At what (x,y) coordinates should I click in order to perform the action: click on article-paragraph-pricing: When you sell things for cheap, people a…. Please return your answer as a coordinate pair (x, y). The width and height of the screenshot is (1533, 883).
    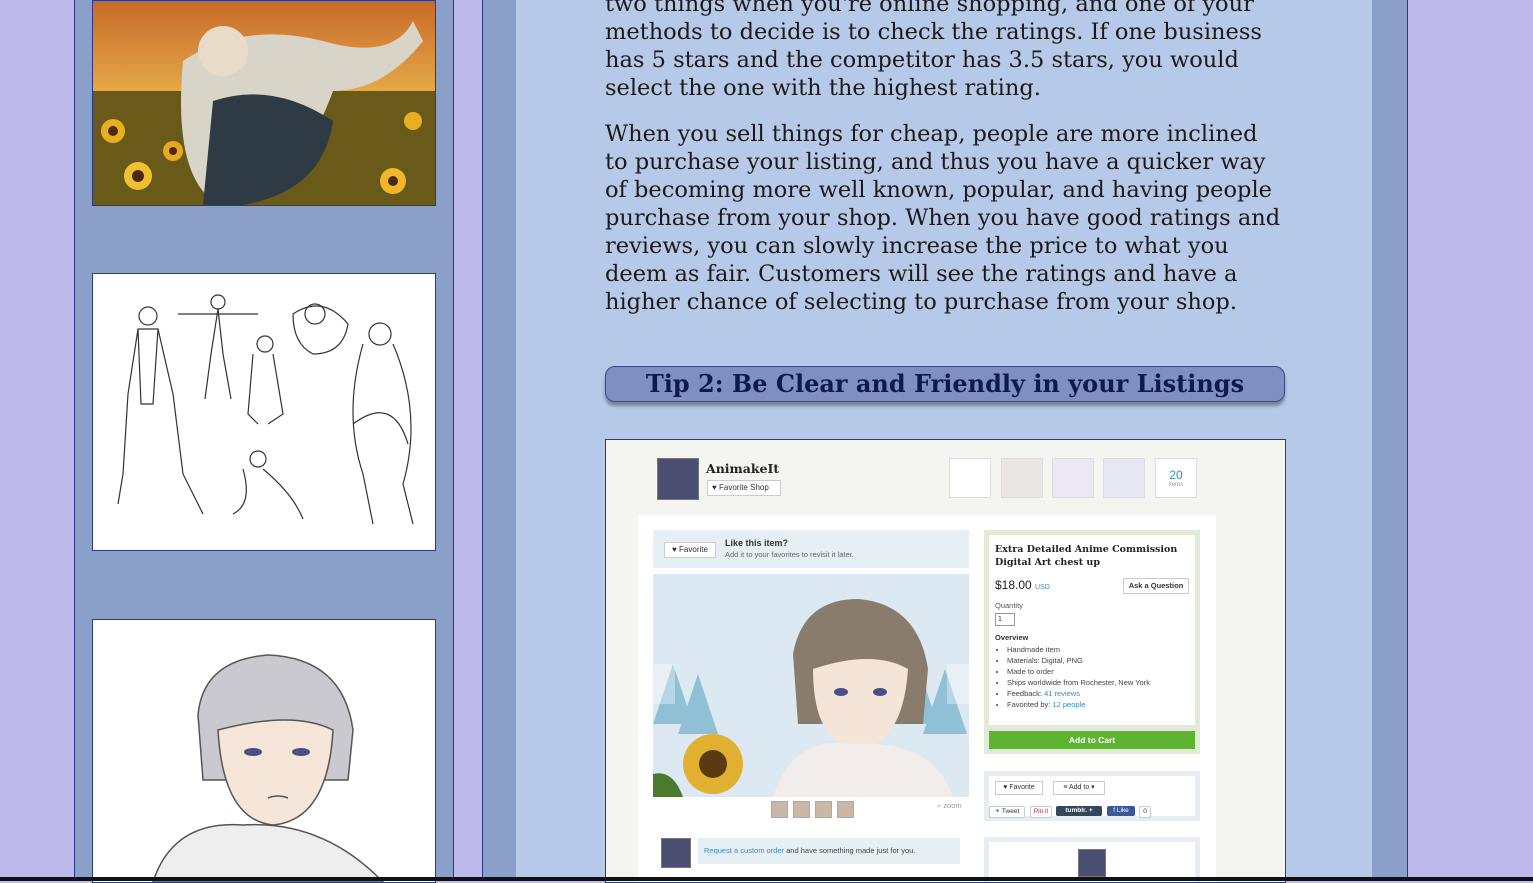
    Looking at the image, I should click on (943, 218).